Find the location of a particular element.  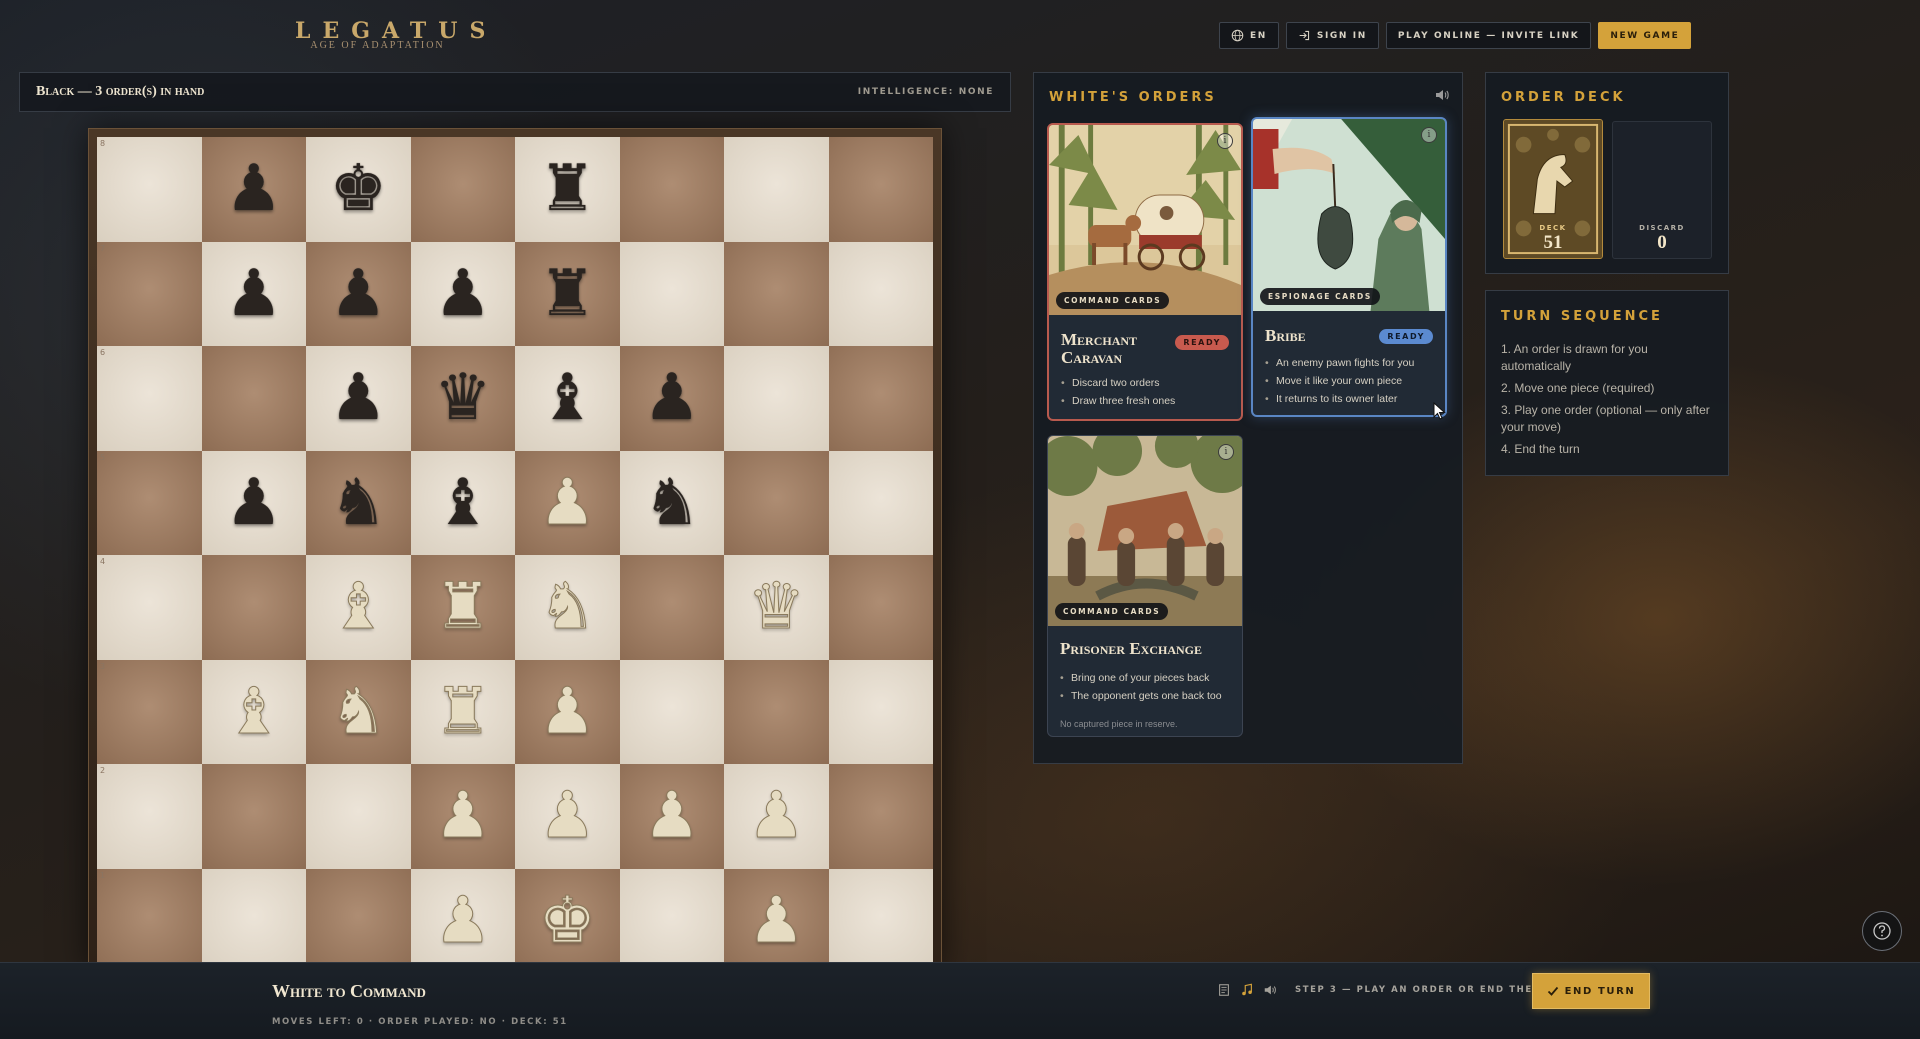

white-bishop: ♝ is located at coordinates (358, 607).